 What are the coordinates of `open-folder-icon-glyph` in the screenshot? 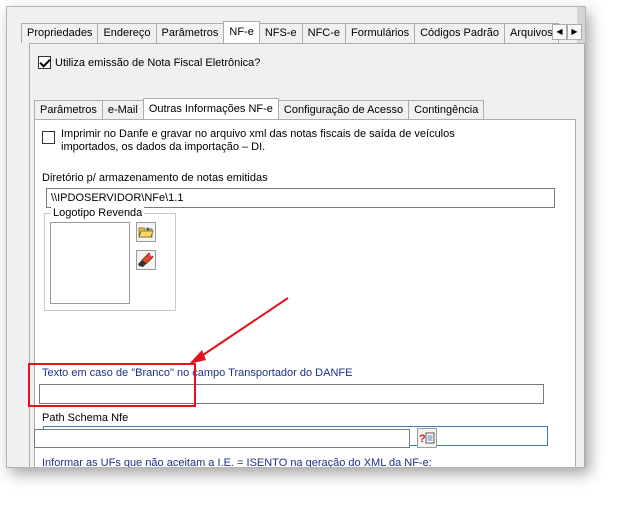 It's located at (146, 232).